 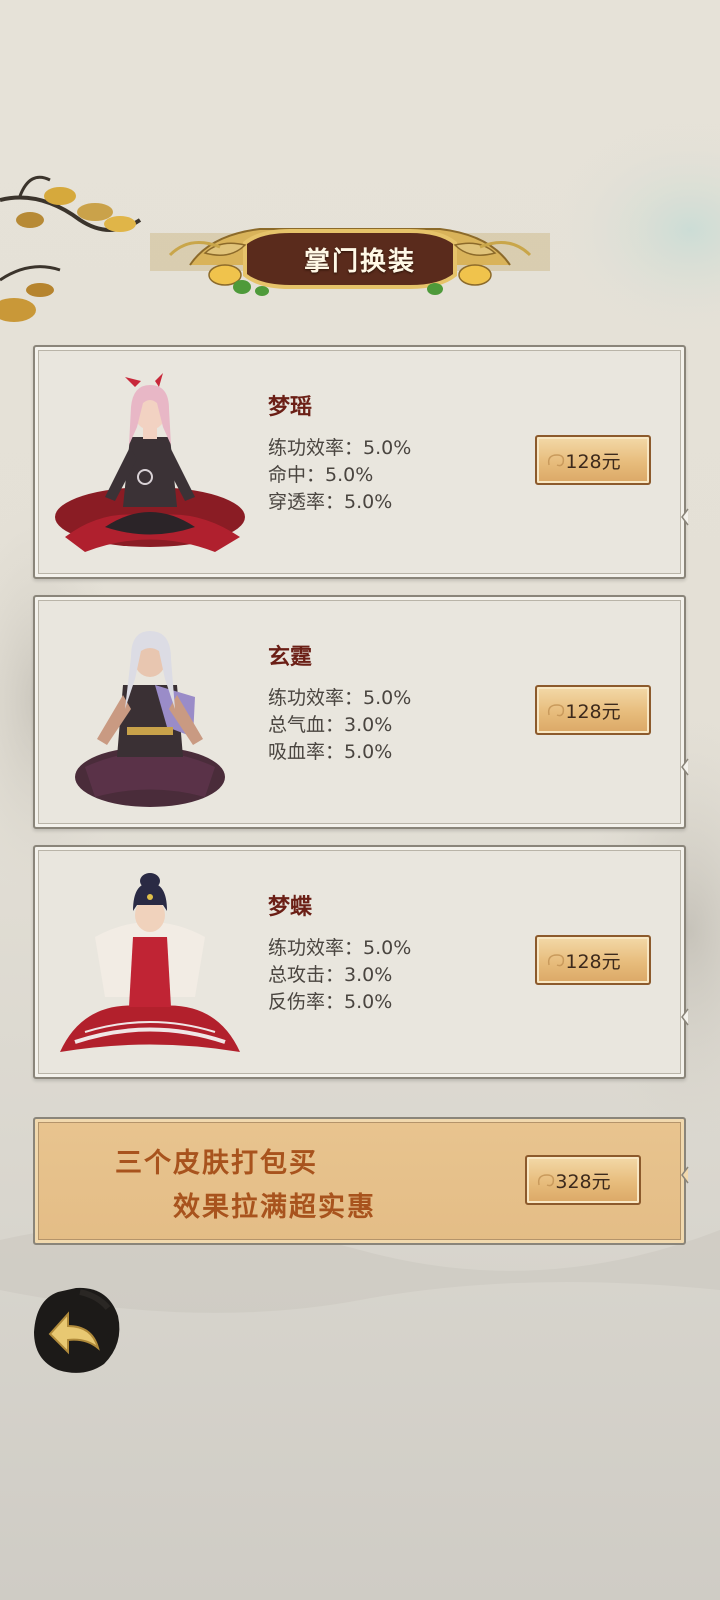 I want to click on buy-button-mengyao: 128元, so click(x=593, y=460).